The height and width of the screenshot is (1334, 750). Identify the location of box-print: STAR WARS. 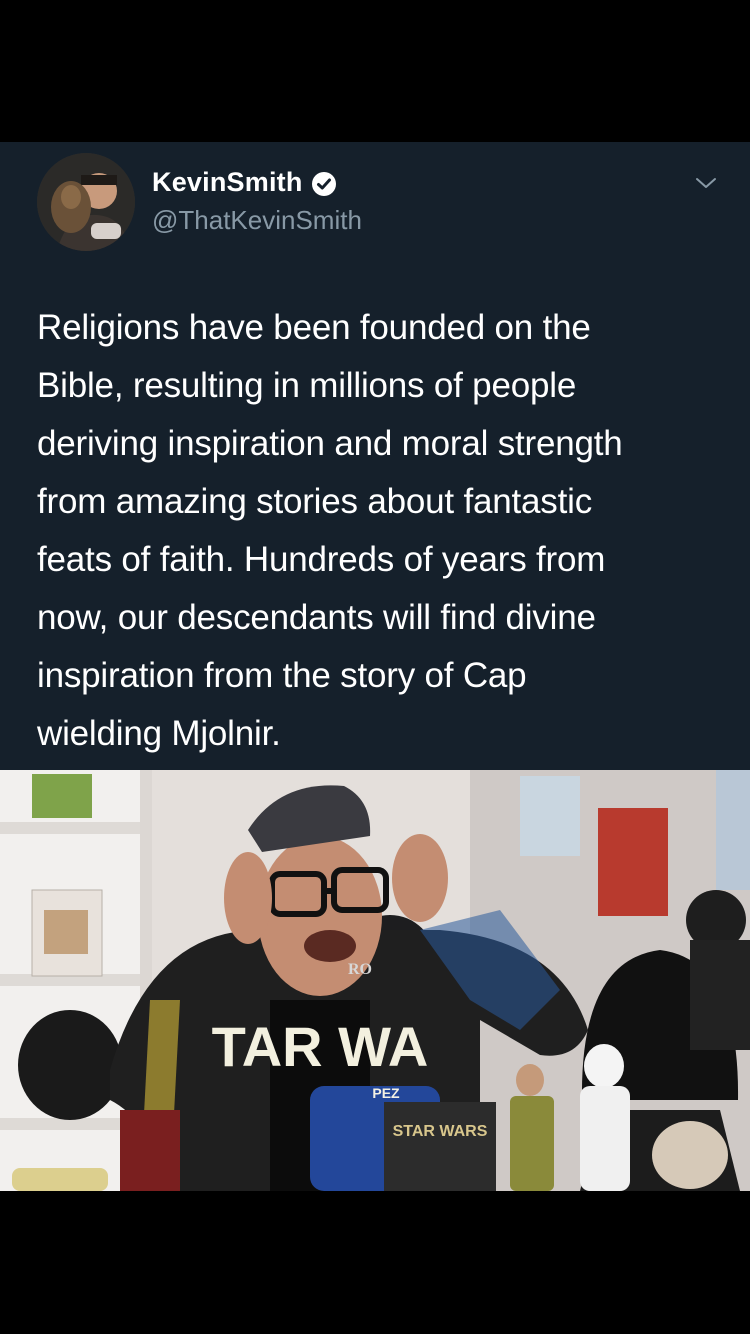
(440, 1131).